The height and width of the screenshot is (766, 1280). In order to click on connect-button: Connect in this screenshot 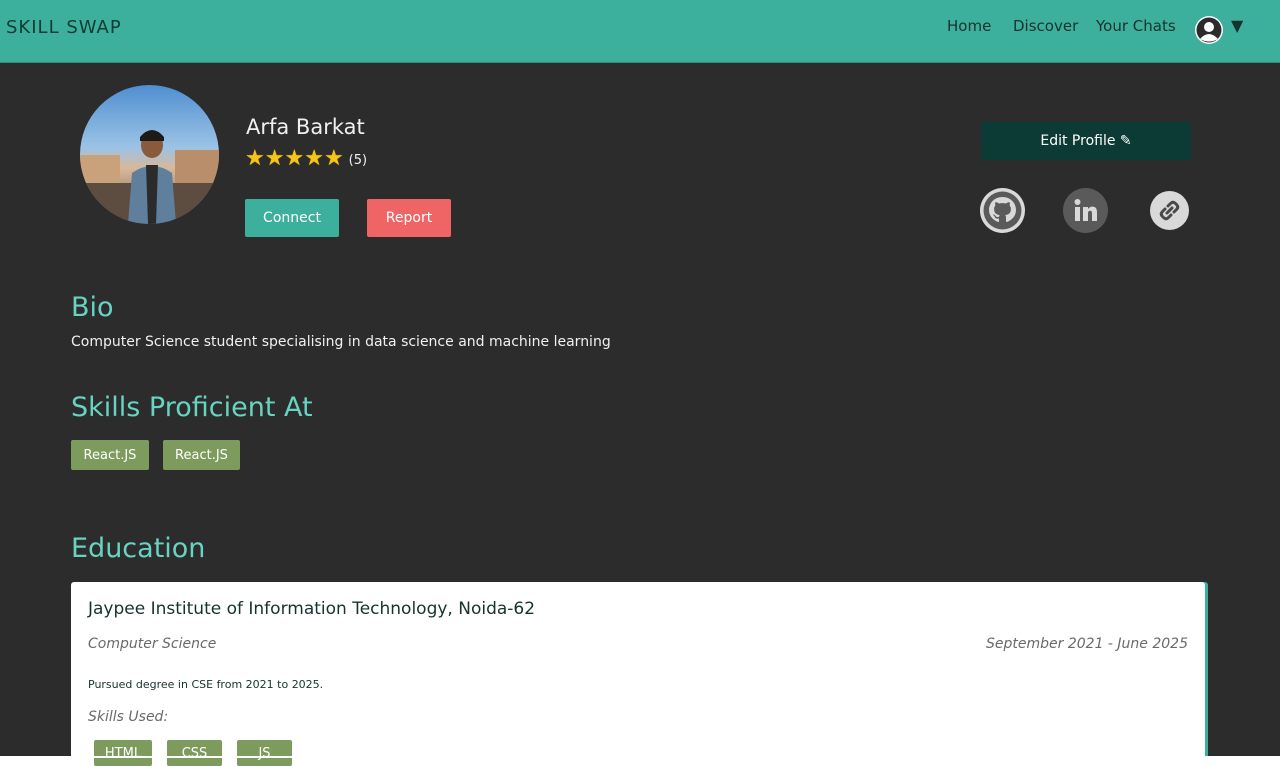, I will do `click(292, 218)`.